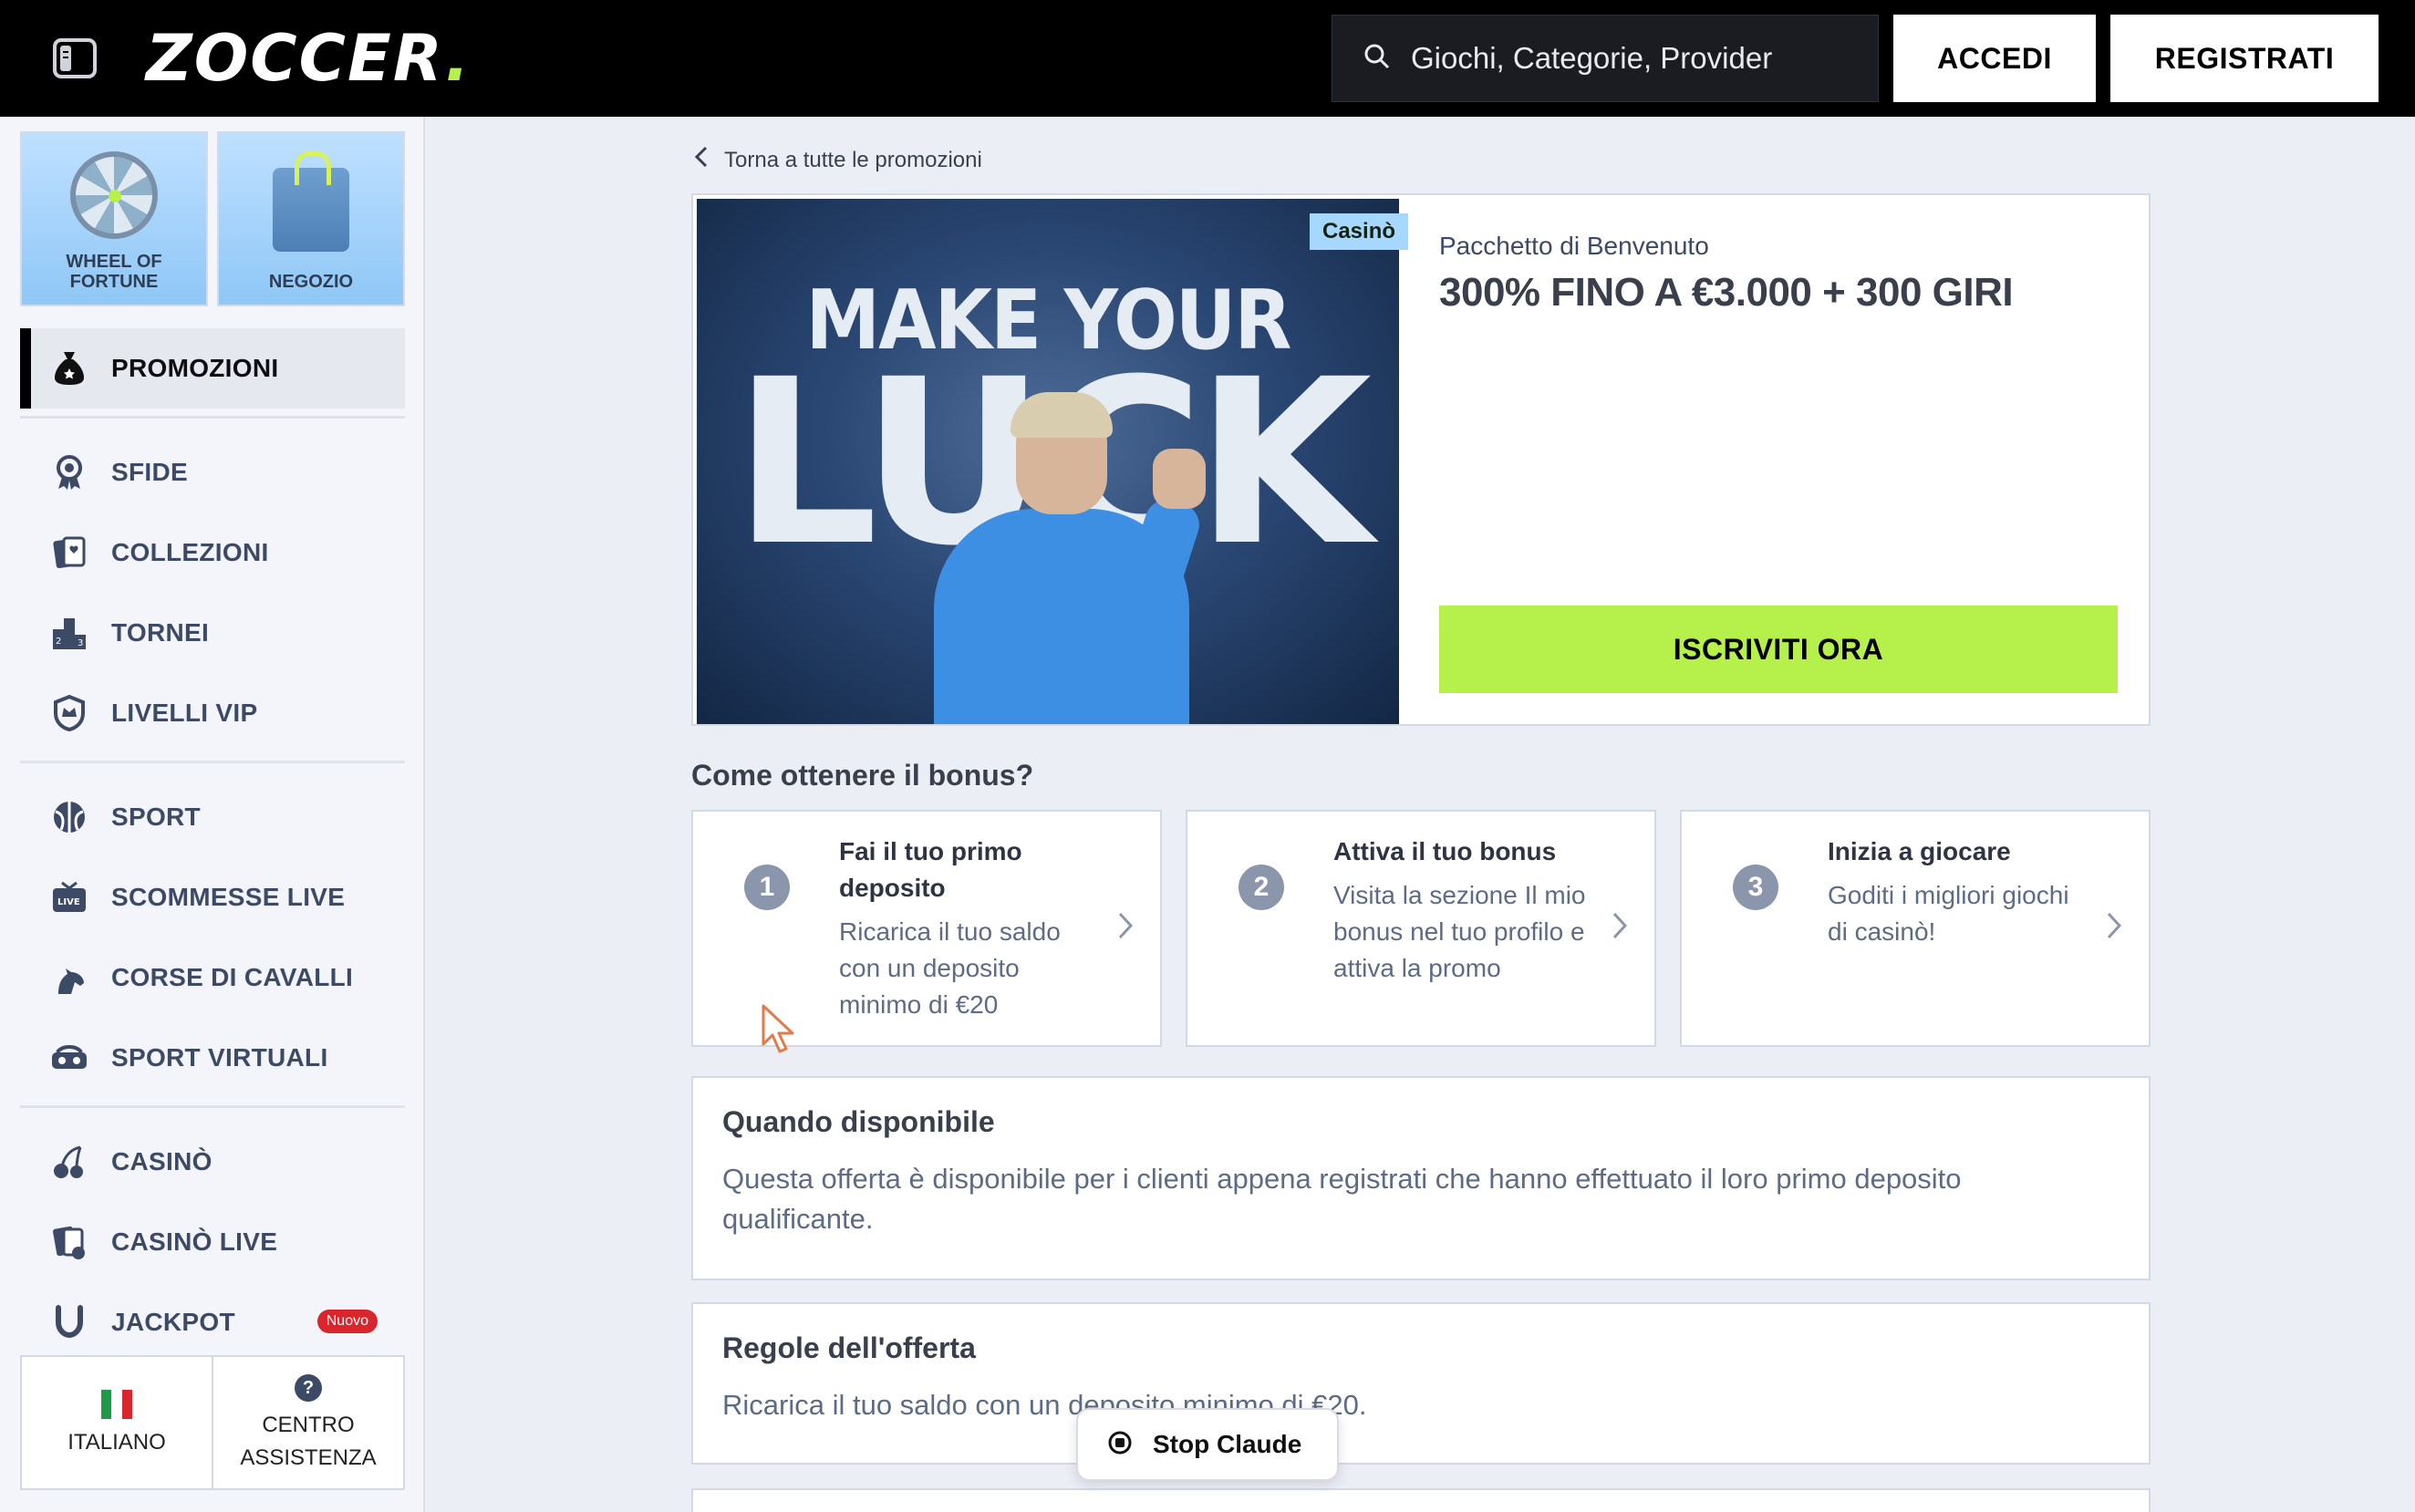 The image size is (2415, 1512). I want to click on help-label-line2: ASSISTENZA, so click(308, 1457).